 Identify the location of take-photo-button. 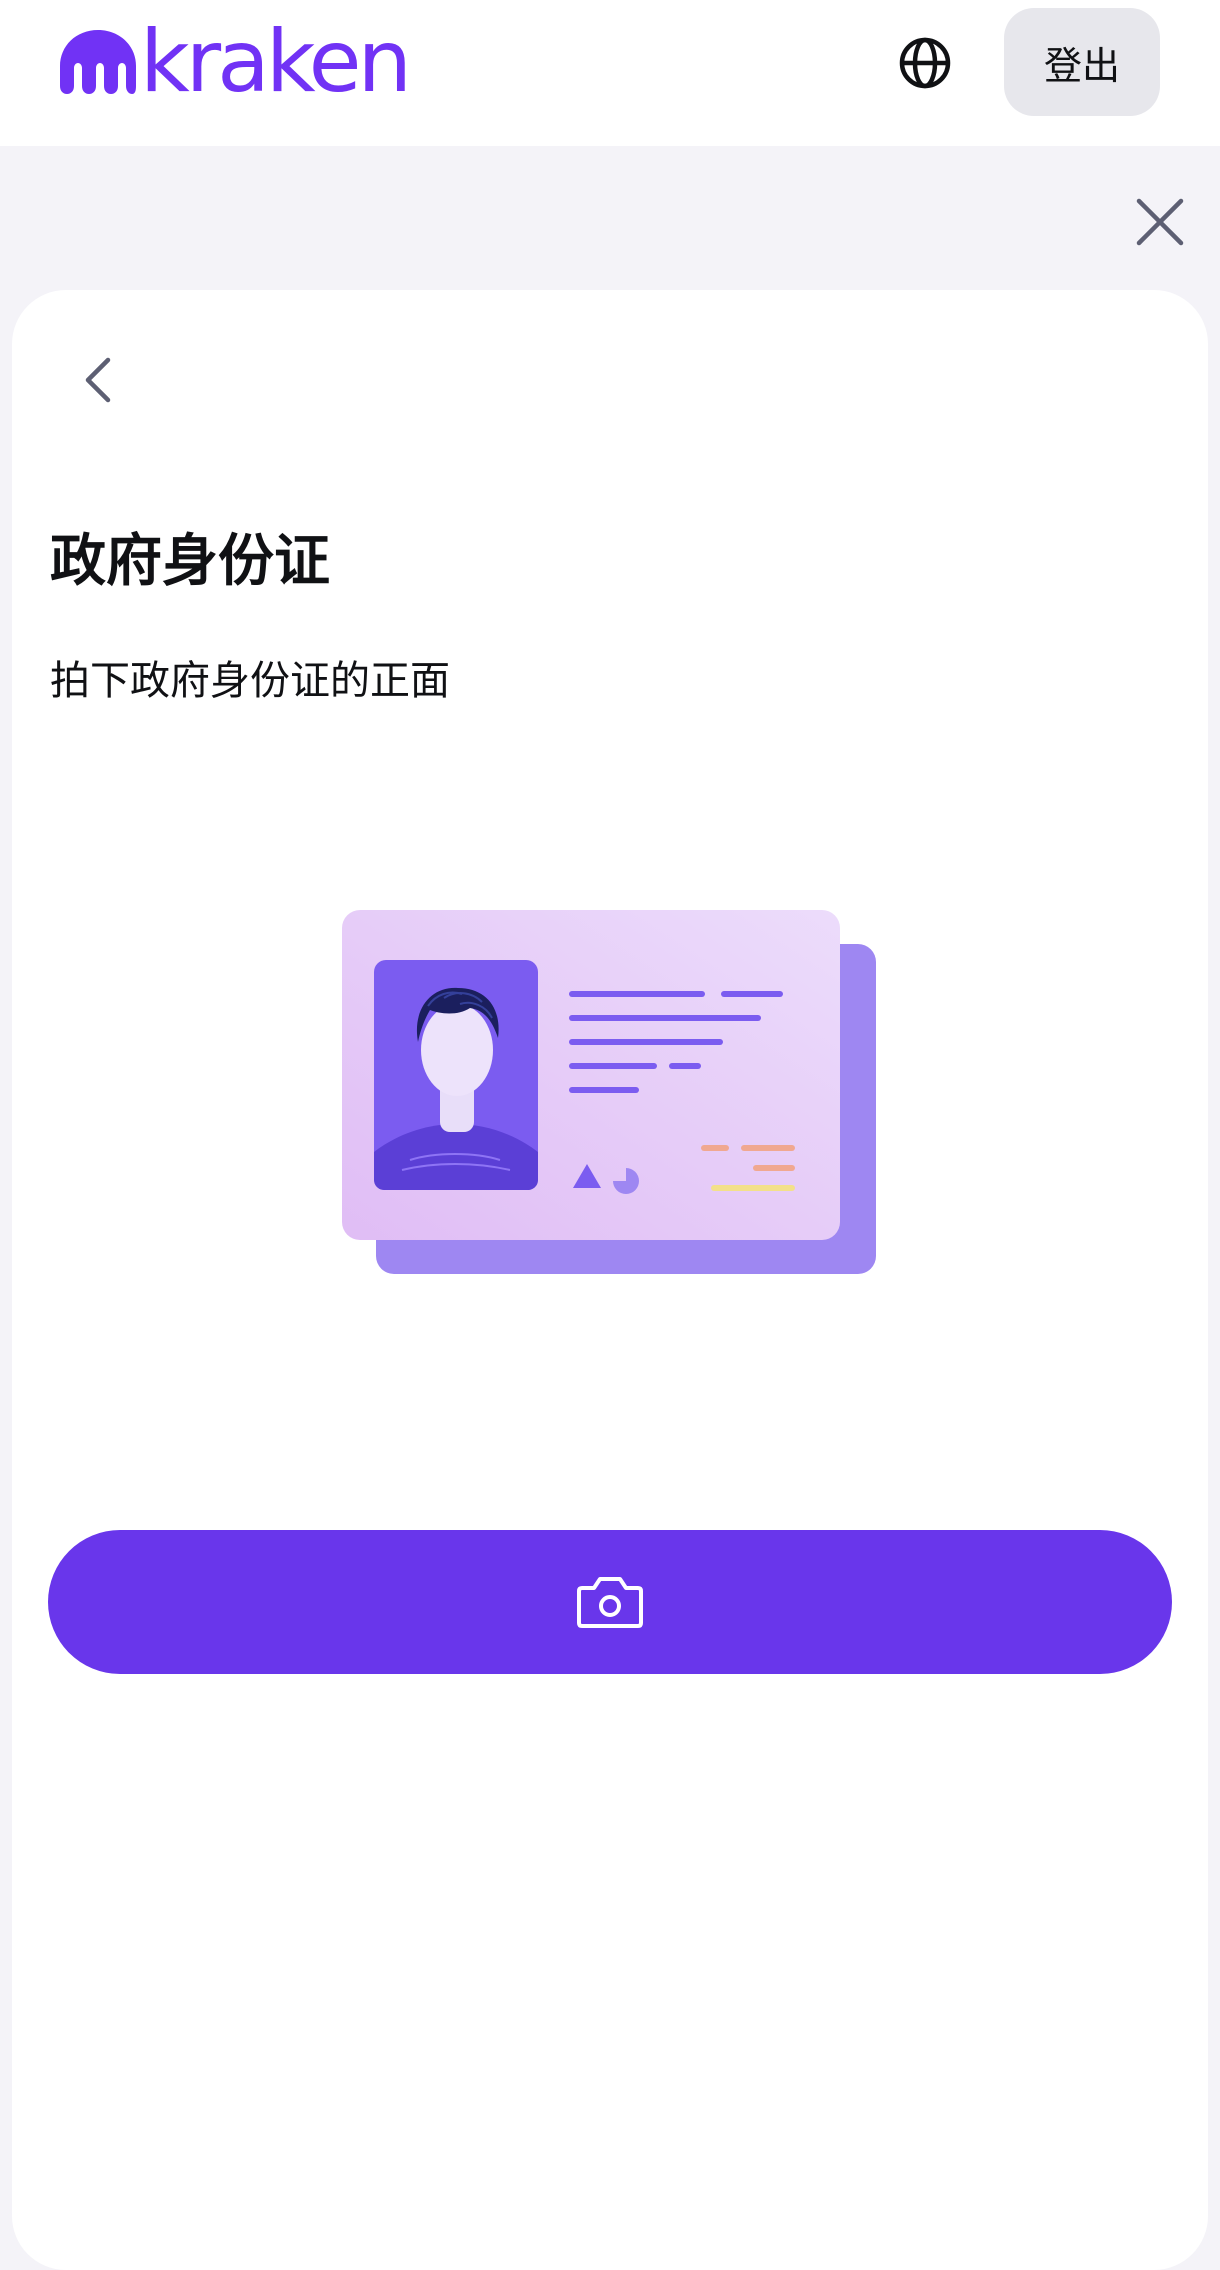
(610, 1602).